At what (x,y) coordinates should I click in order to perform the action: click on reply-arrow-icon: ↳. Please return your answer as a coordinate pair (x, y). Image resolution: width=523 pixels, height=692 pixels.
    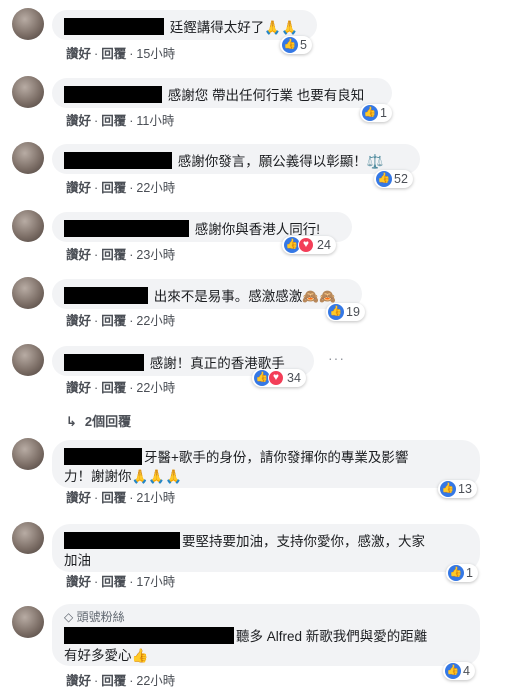
    Looking at the image, I should click on (71, 421).